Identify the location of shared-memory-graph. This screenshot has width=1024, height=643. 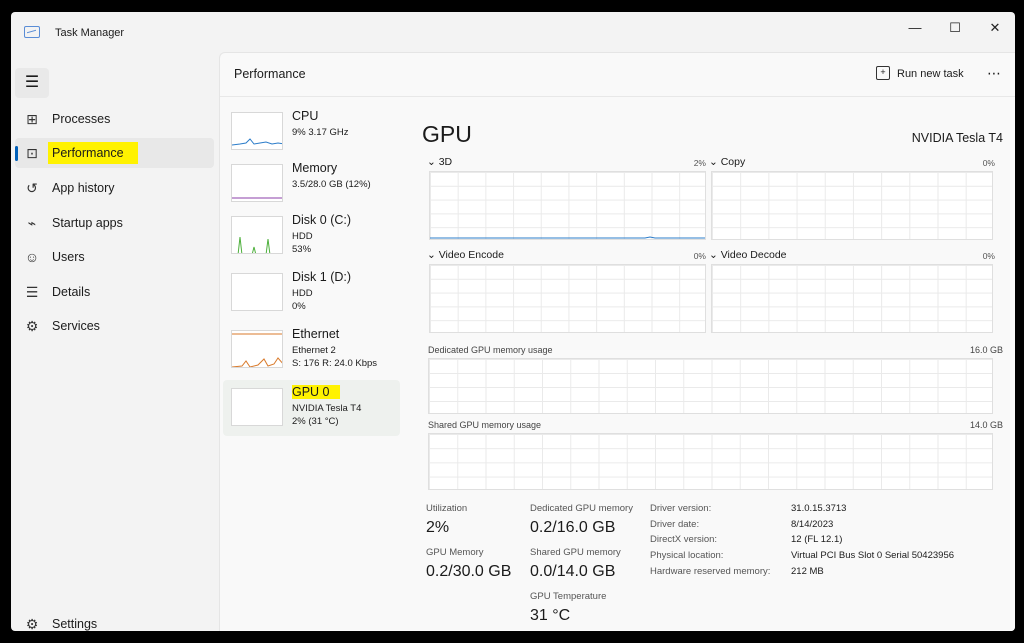
(710, 461).